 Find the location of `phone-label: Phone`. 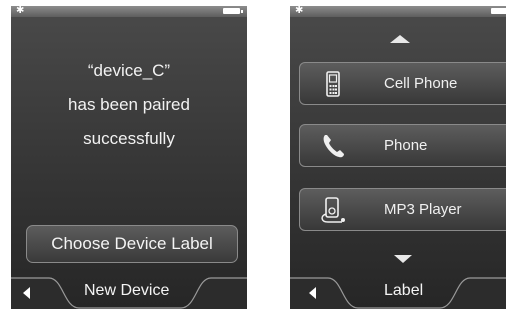

phone-label: Phone is located at coordinates (406, 145).